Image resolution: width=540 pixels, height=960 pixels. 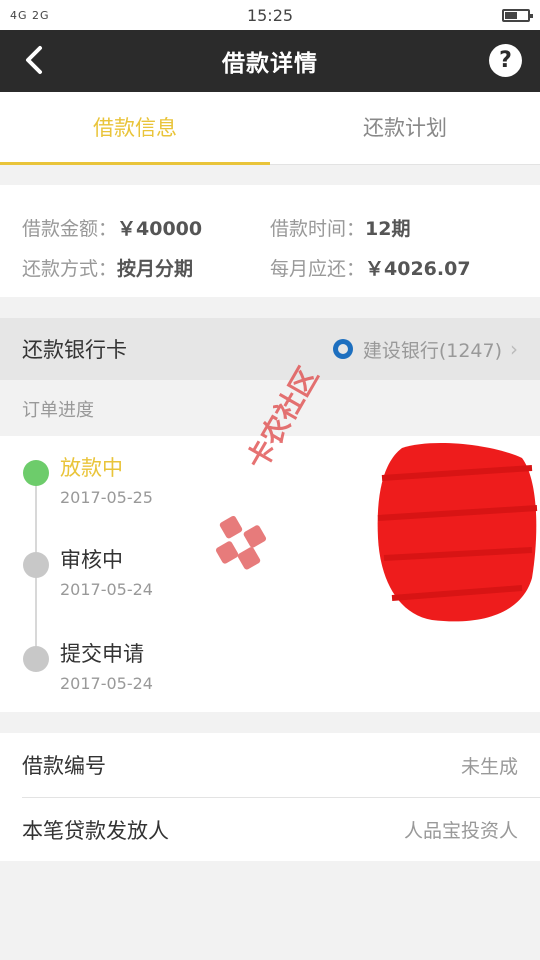 I want to click on monthly-payment-value: ￥4026.07, so click(x=418, y=268).